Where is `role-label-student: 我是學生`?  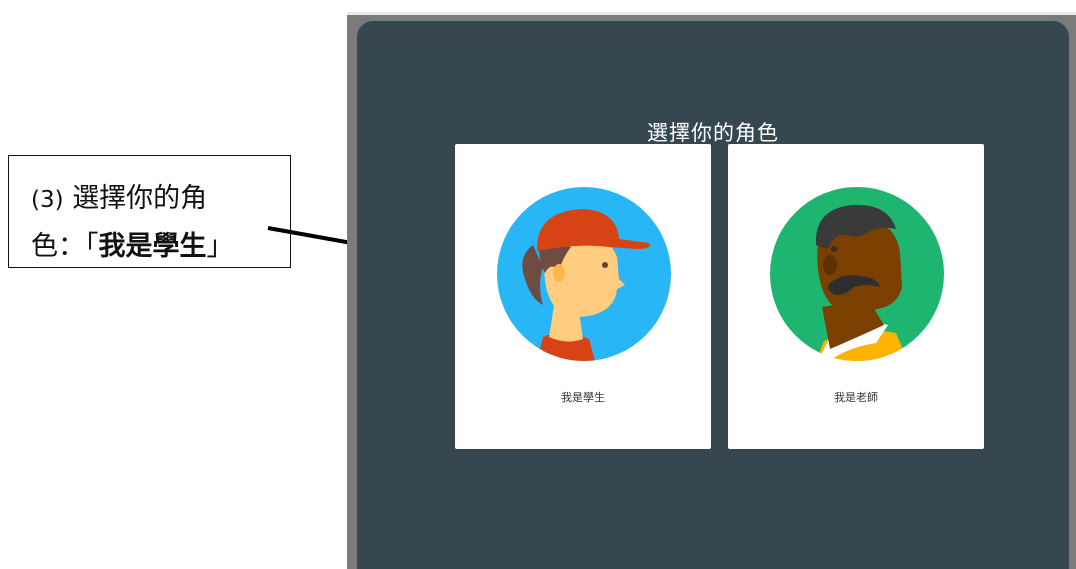 role-label-student: 我是學生 is located at coordinates (583, 397).